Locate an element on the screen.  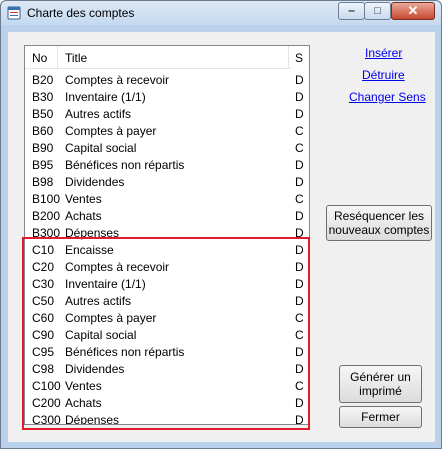
table-row: B20 Comptes à recevoir D is located at coordinates (164, 80).